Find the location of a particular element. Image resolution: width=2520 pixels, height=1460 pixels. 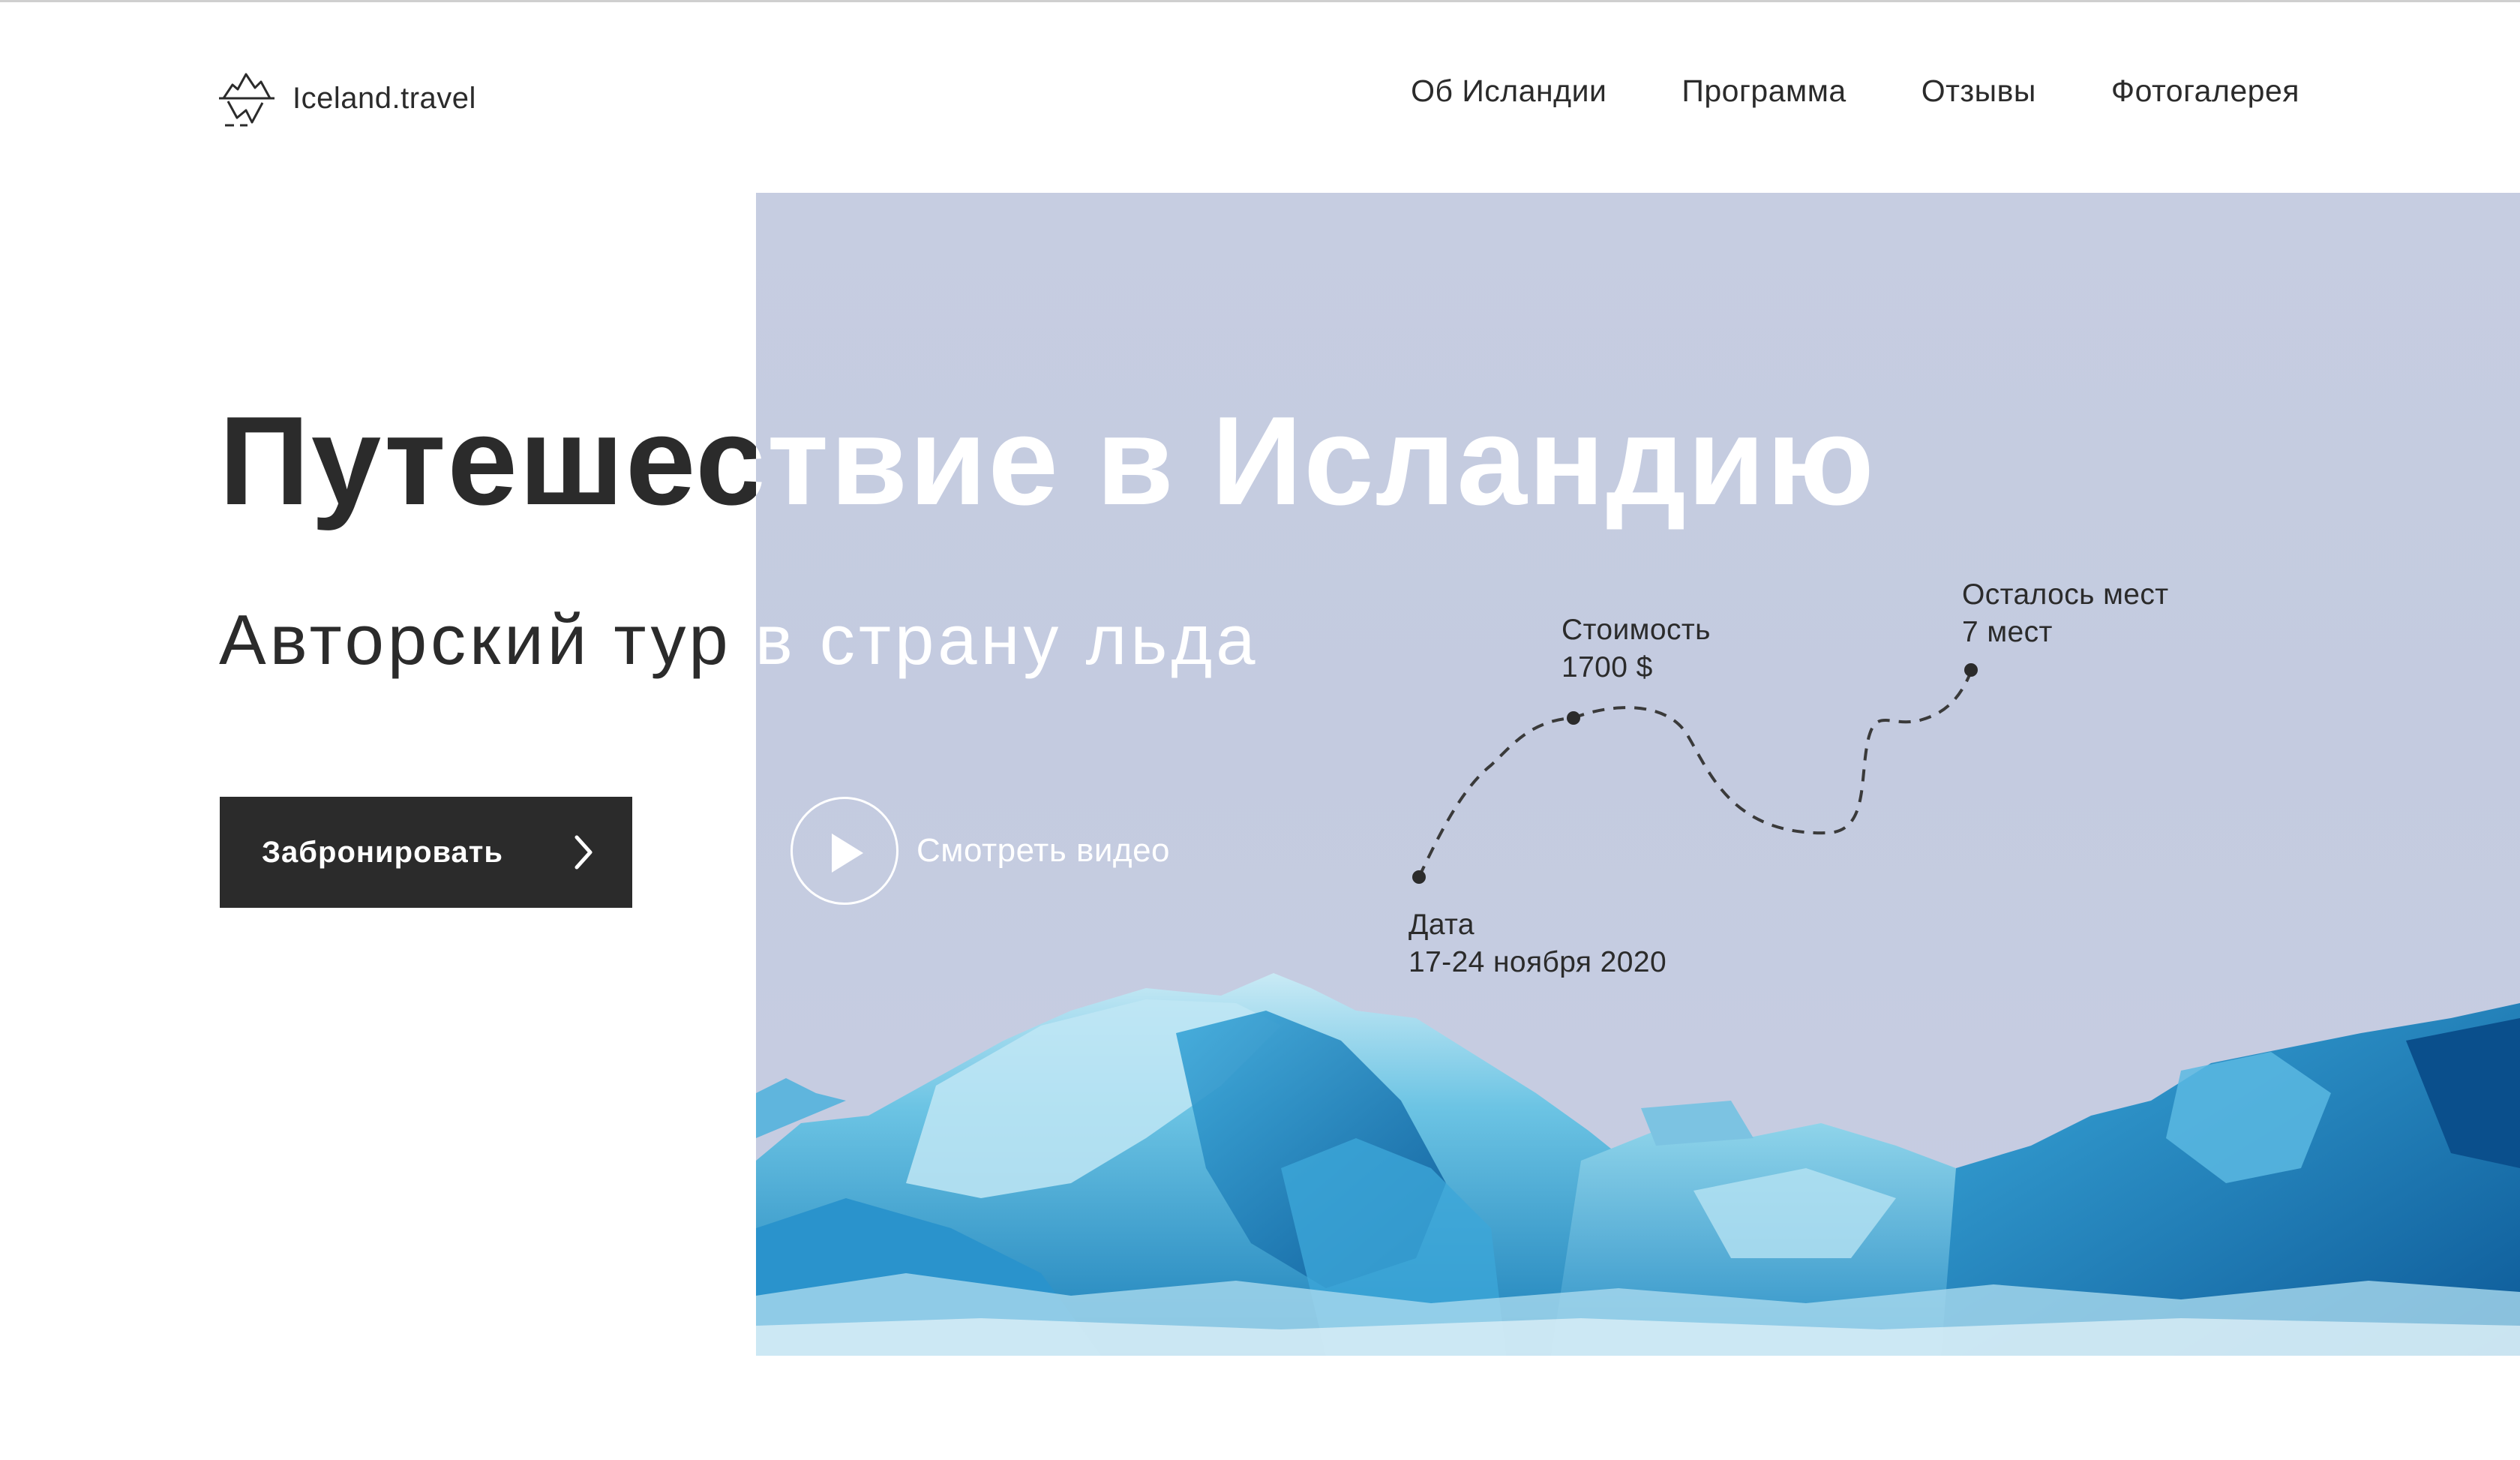

nav-item-reviews: Отзывы is located at coordinates (1979, 91).